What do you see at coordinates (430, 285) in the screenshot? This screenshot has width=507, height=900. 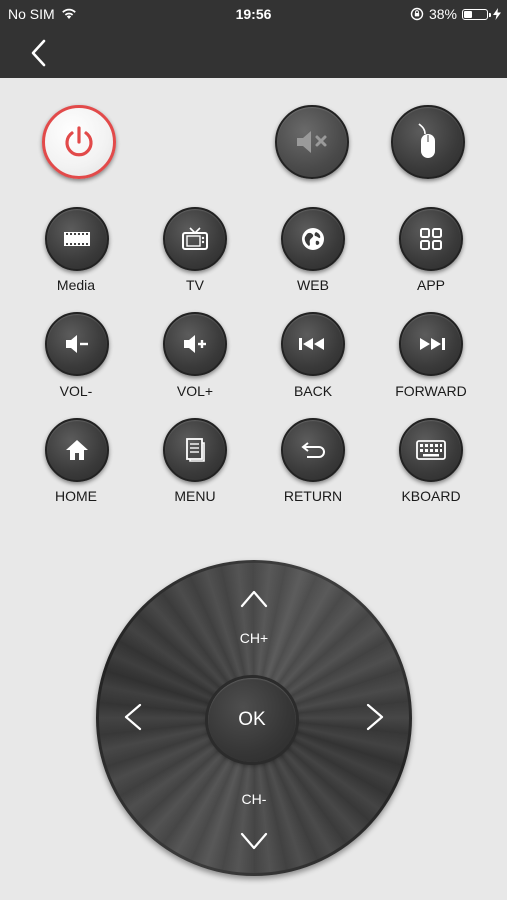 I see `app-label: APP` at bounding box center [430, 285].